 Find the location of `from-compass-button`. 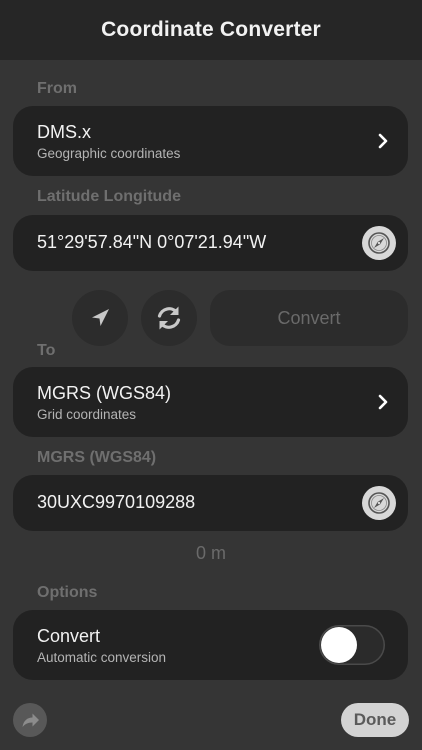

from-compass-button is located at coordinates (379, 243).